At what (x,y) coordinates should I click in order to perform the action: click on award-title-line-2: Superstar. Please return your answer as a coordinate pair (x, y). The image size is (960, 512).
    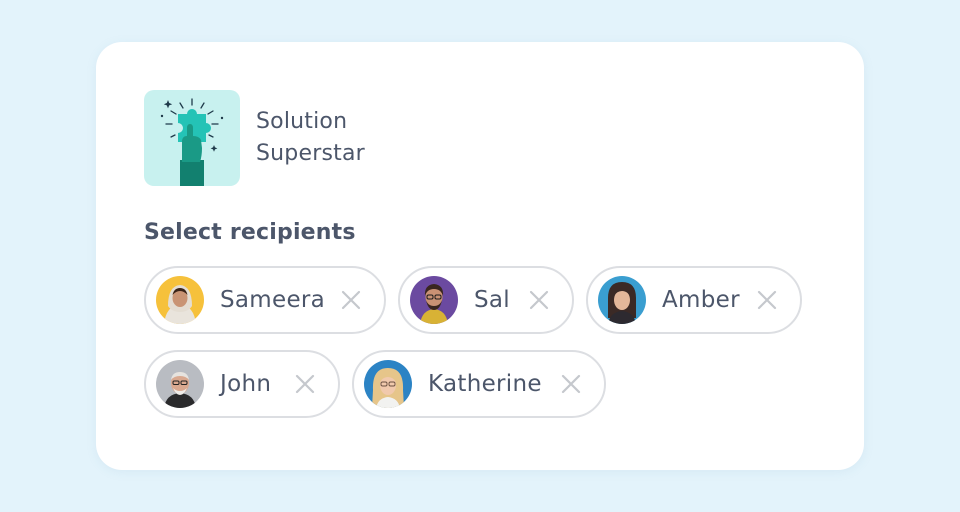
    Looking at the image, I should click on (310, 153).